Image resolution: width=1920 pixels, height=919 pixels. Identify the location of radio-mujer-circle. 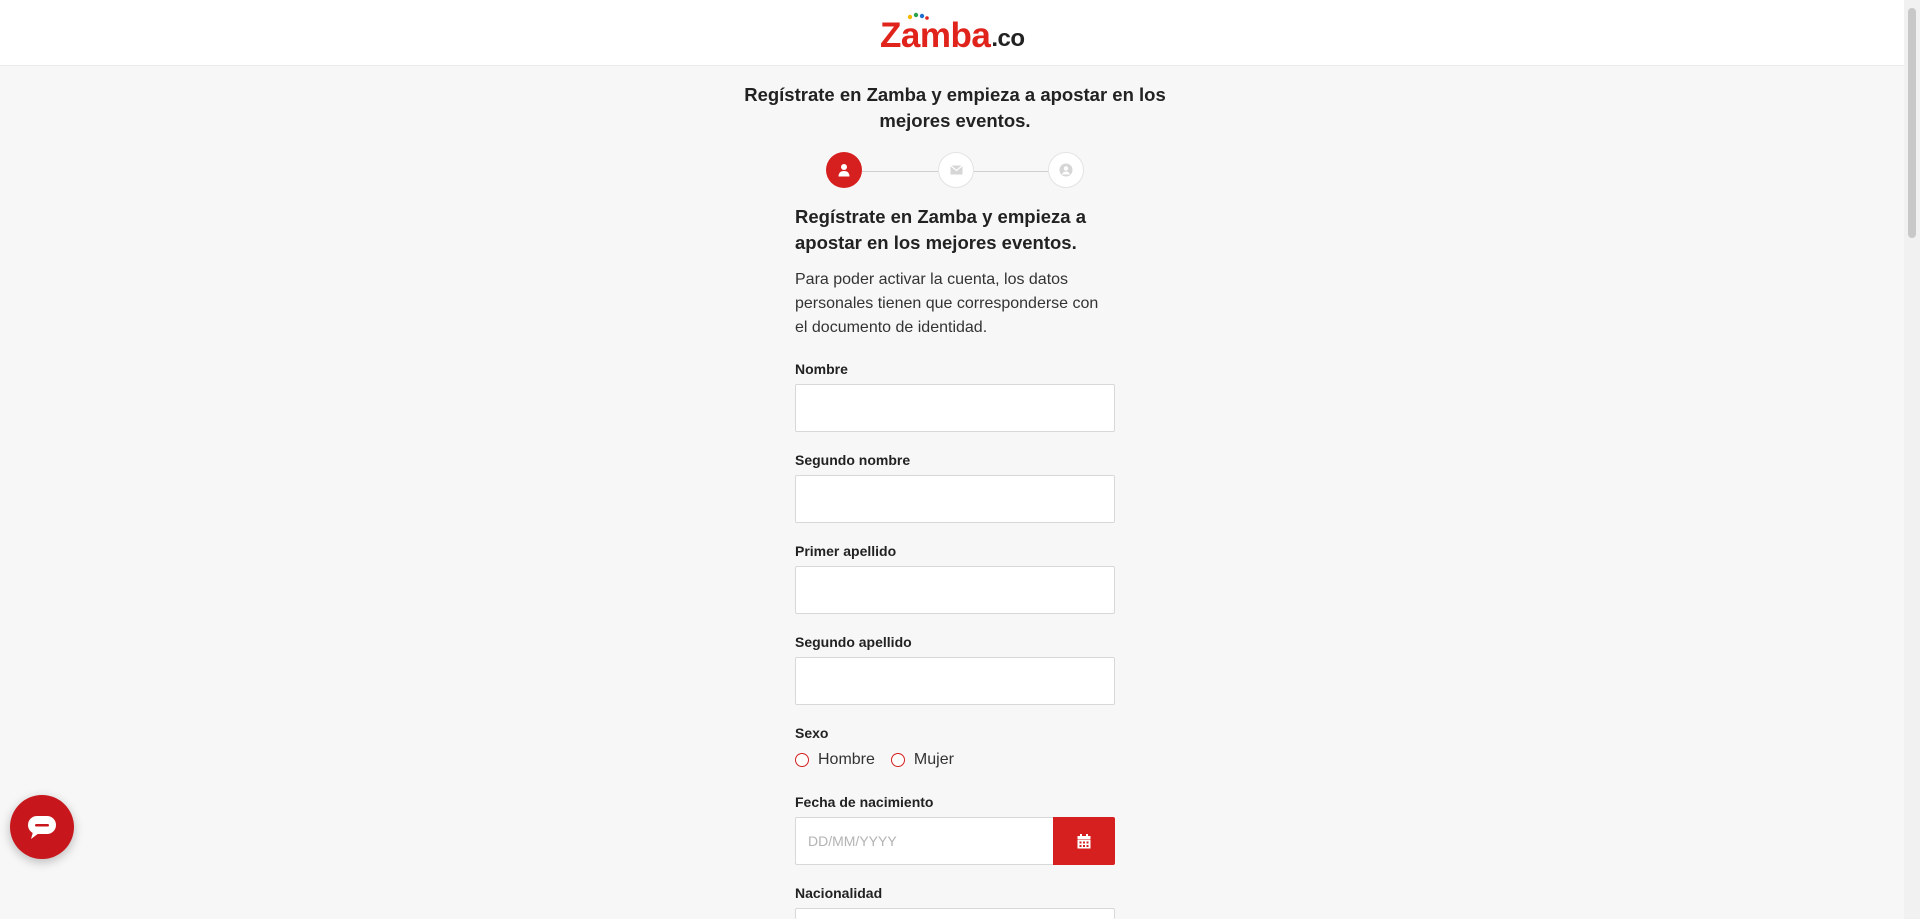
(897, 760).